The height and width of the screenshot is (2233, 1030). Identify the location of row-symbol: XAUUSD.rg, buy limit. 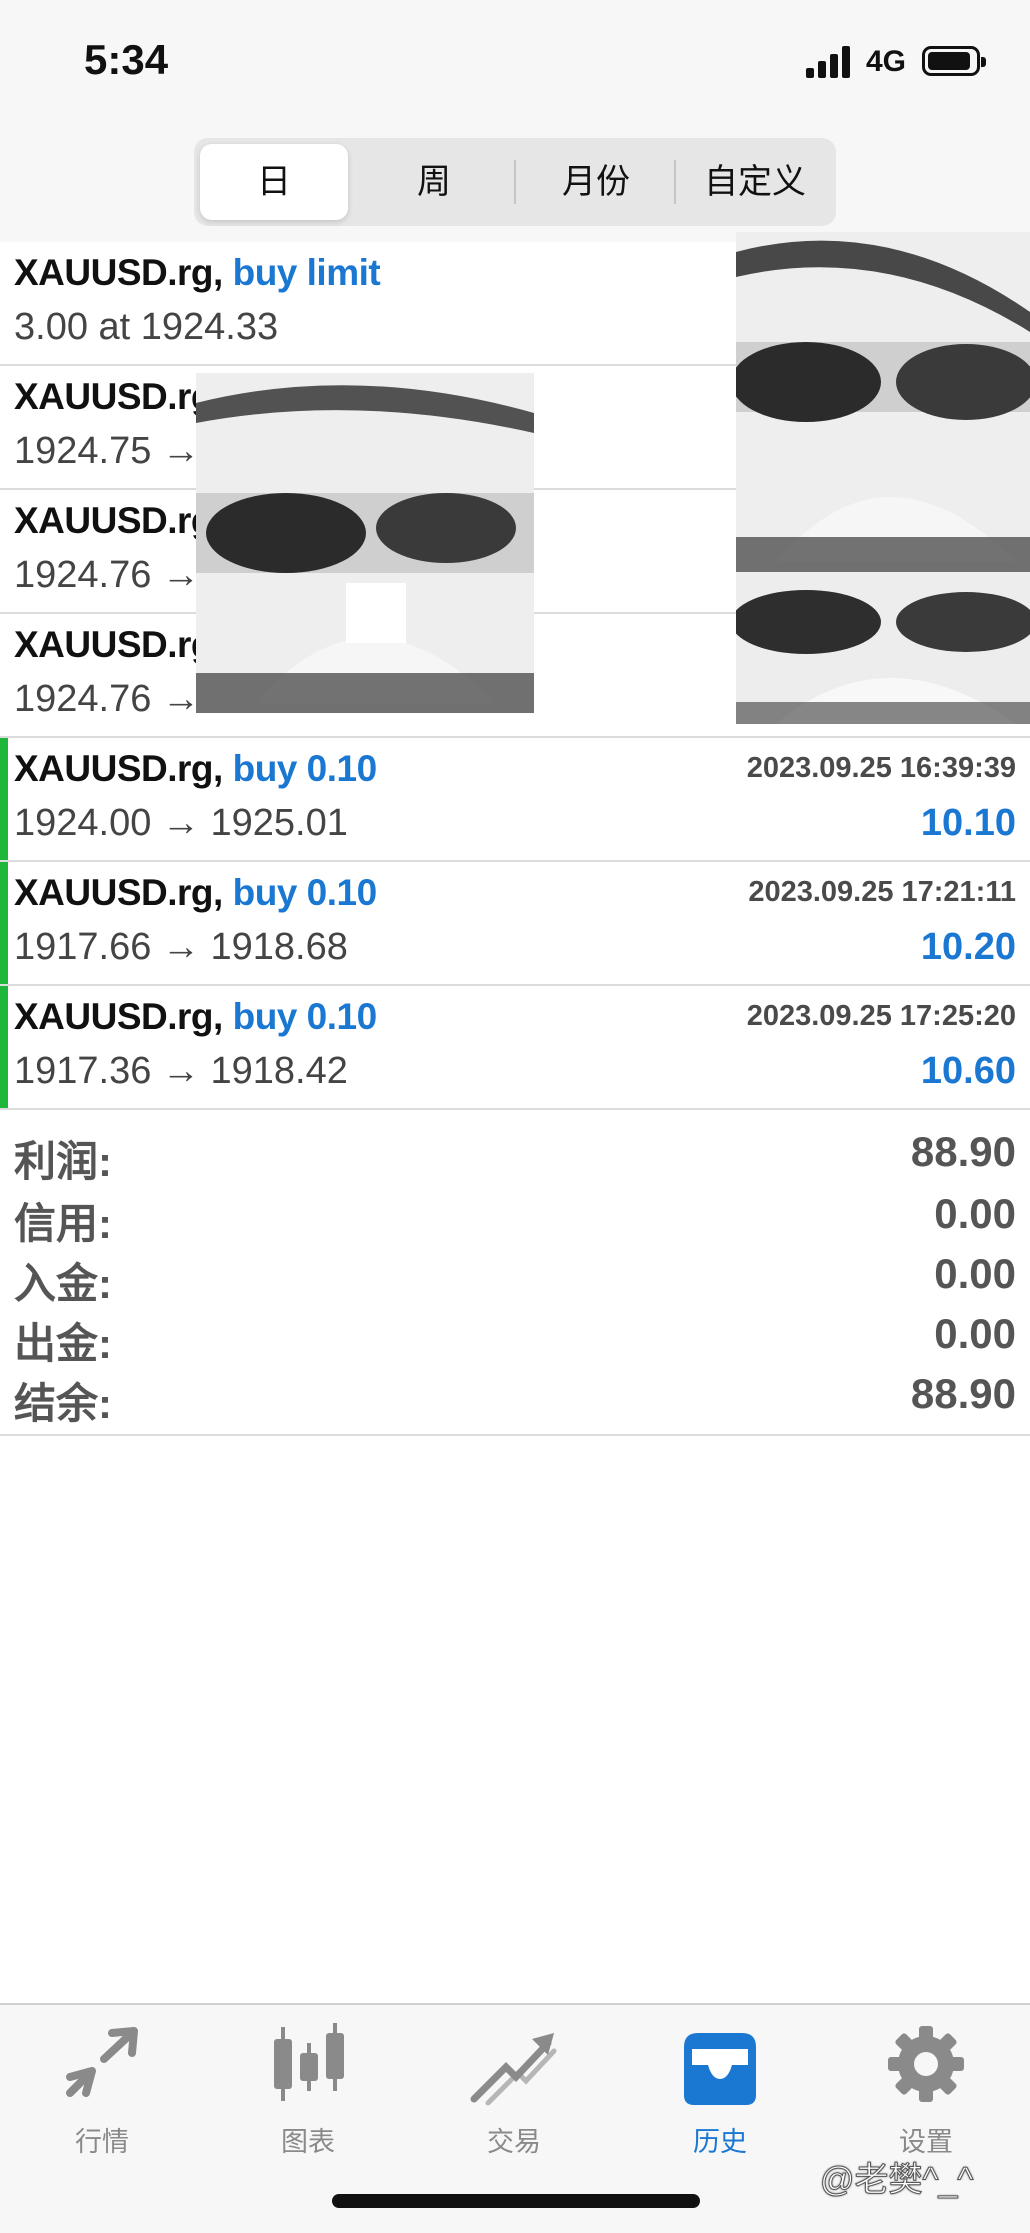
(197, 272).